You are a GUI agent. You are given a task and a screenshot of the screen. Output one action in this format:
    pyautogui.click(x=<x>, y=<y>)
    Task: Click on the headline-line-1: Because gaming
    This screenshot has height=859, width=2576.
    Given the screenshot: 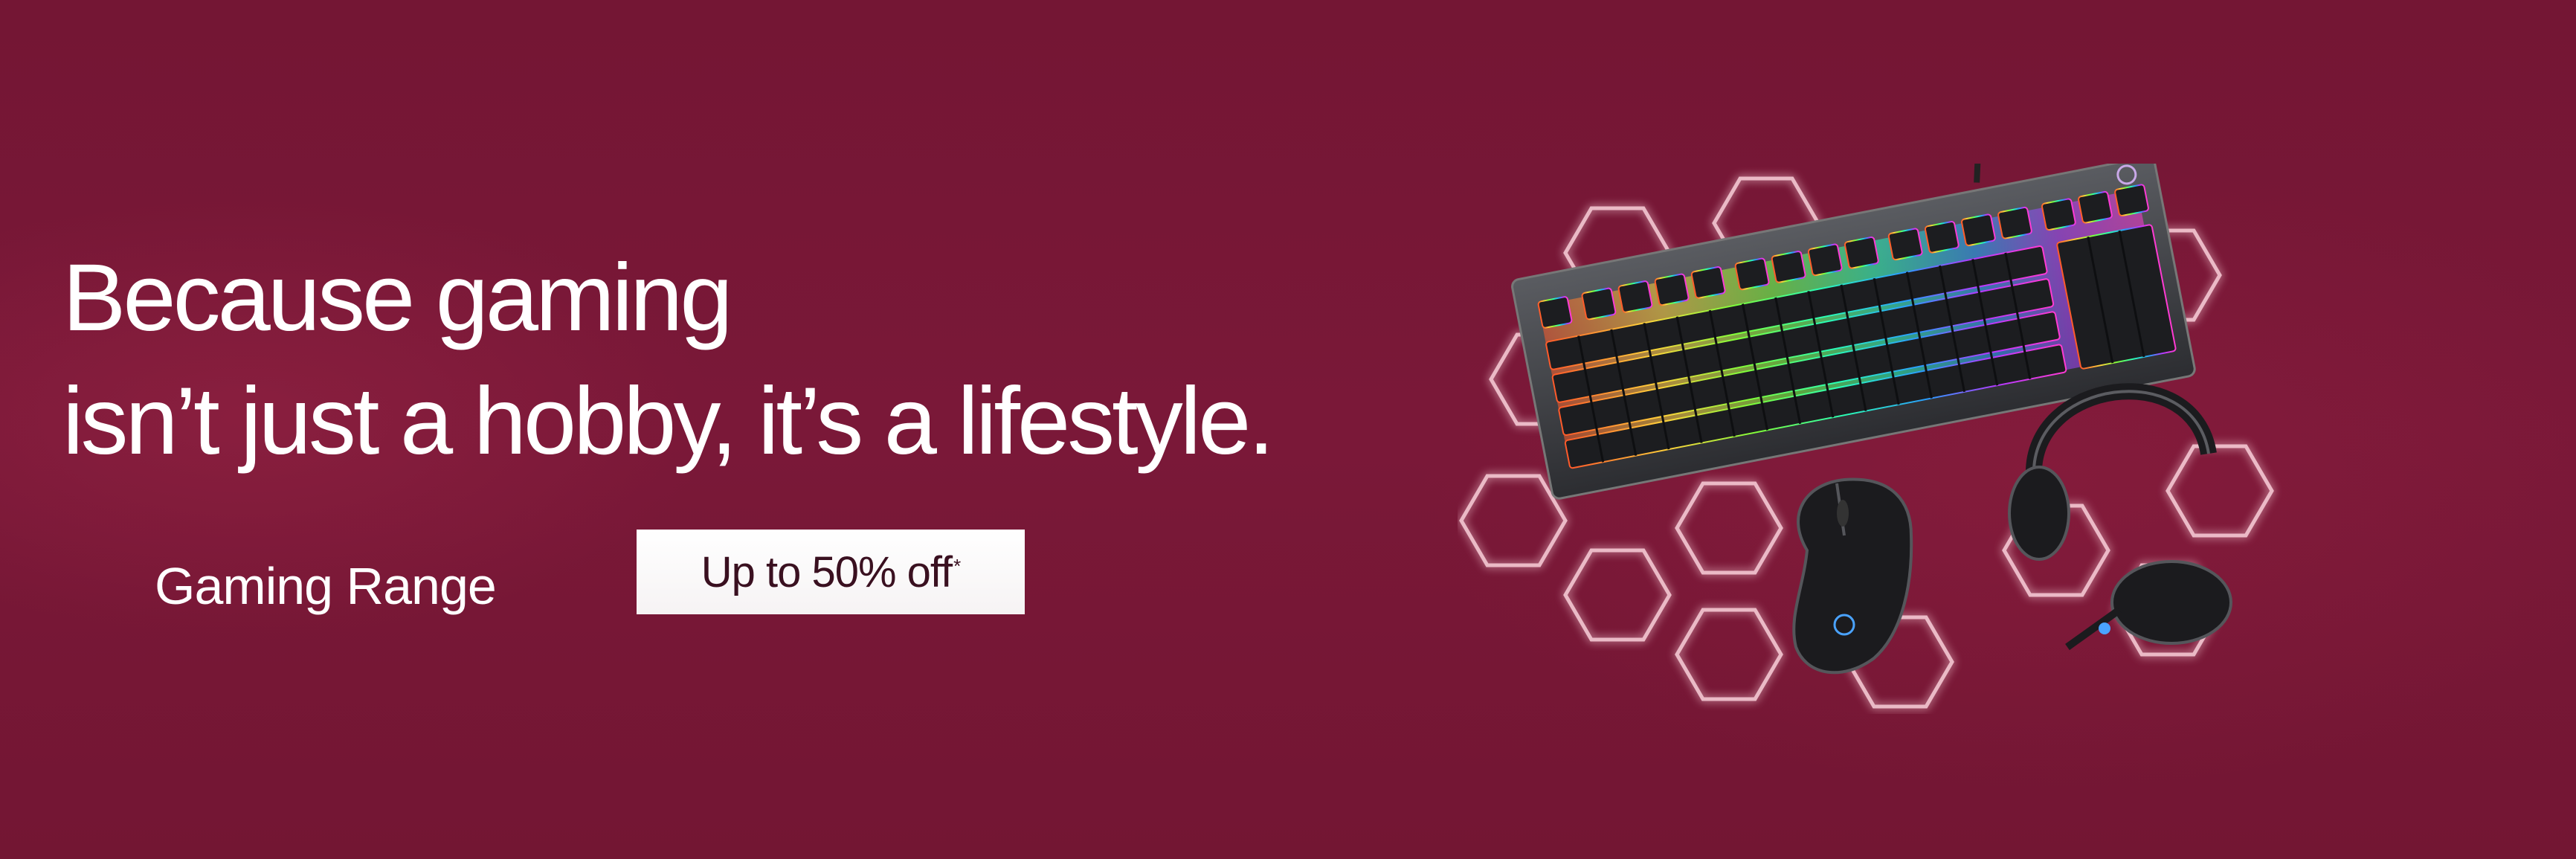 What is the action you would take?
    pyautogui.click(x=397, y=298)
    